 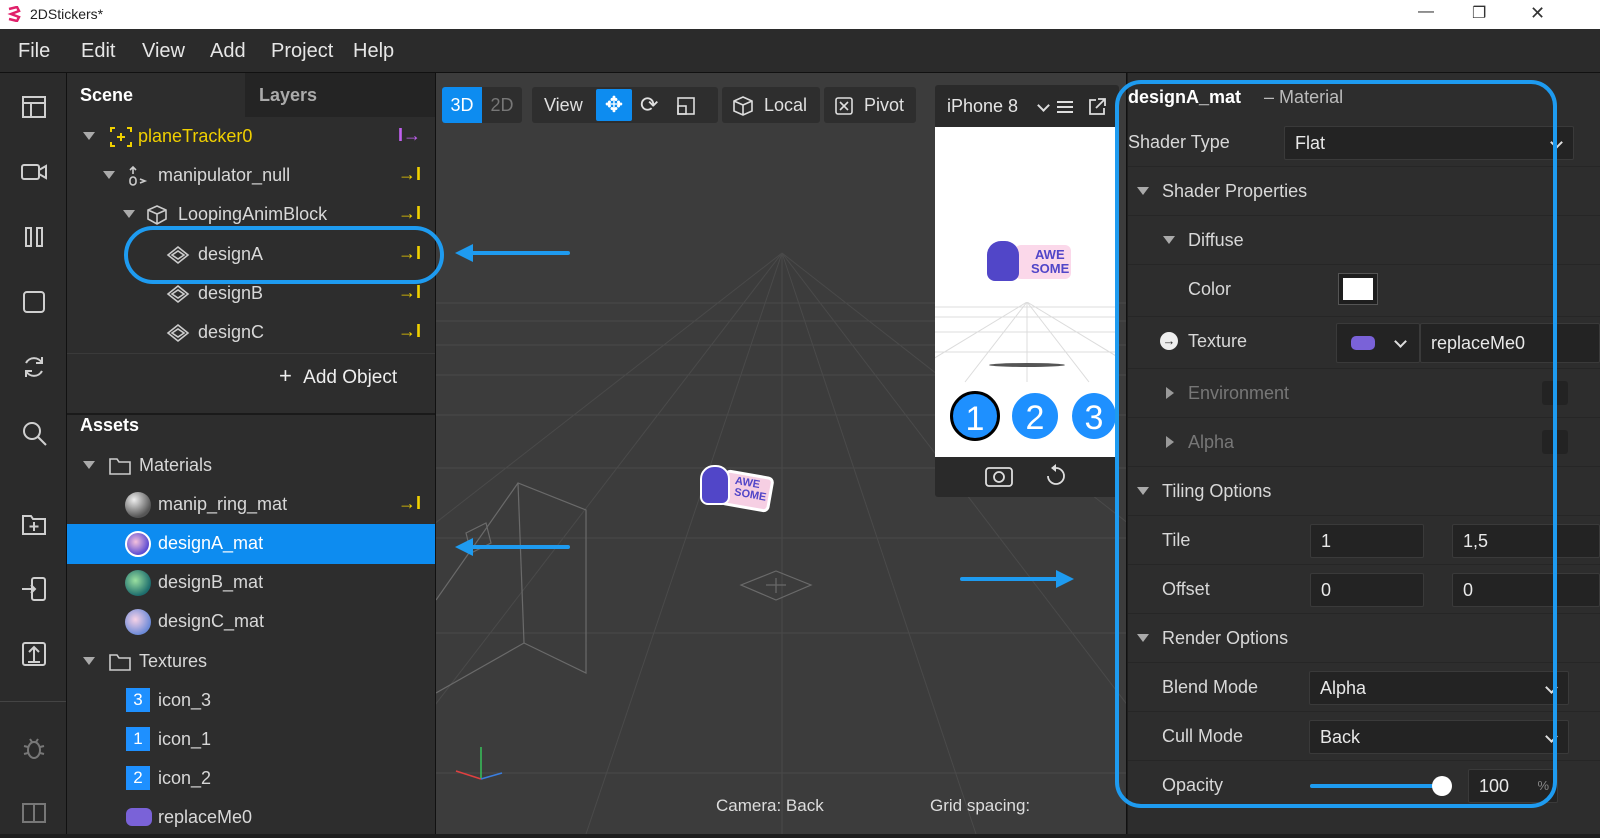 What do you see at coordinates (138, 778) in the screenshot?
I see `texture-thumb-icon: 2` at bounding box center [138, 778].